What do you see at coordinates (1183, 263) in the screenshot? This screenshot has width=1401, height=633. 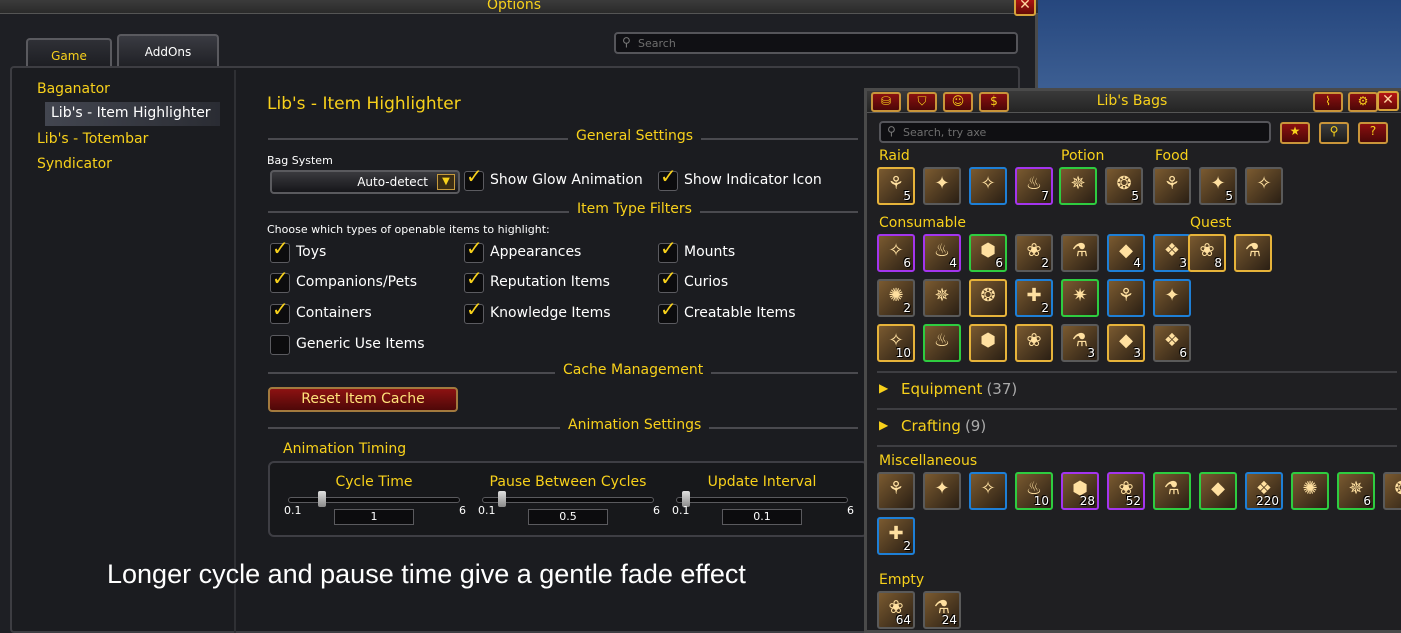 I see `item-count: 3` at bounding box center [1183, 263].